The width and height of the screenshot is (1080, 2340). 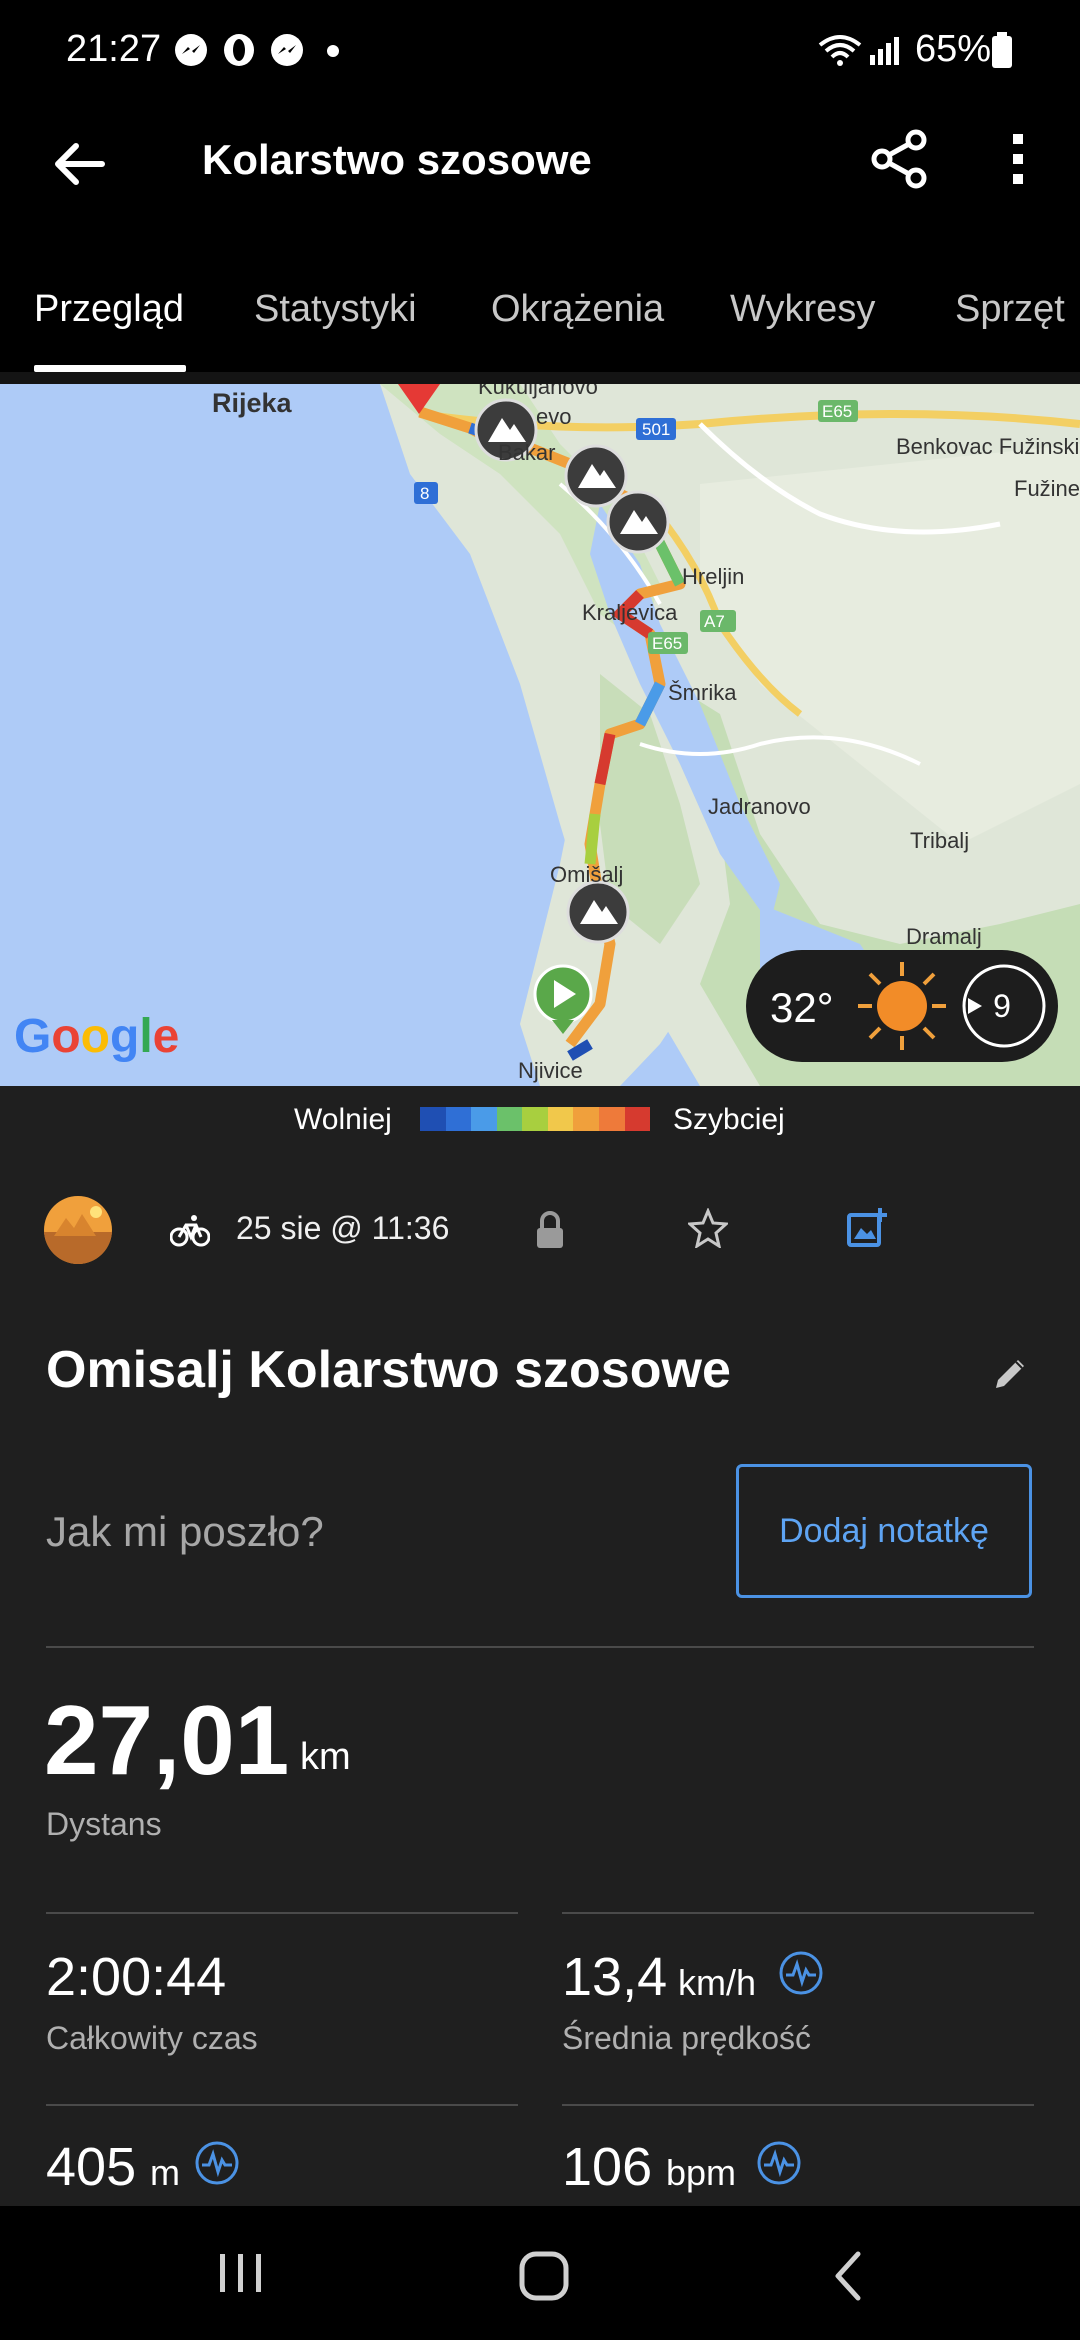 What do you see at coordinates (607, 2167) in the screenshot?
I see `heart-rate-value: 106` at bounding box center [607, 2167].